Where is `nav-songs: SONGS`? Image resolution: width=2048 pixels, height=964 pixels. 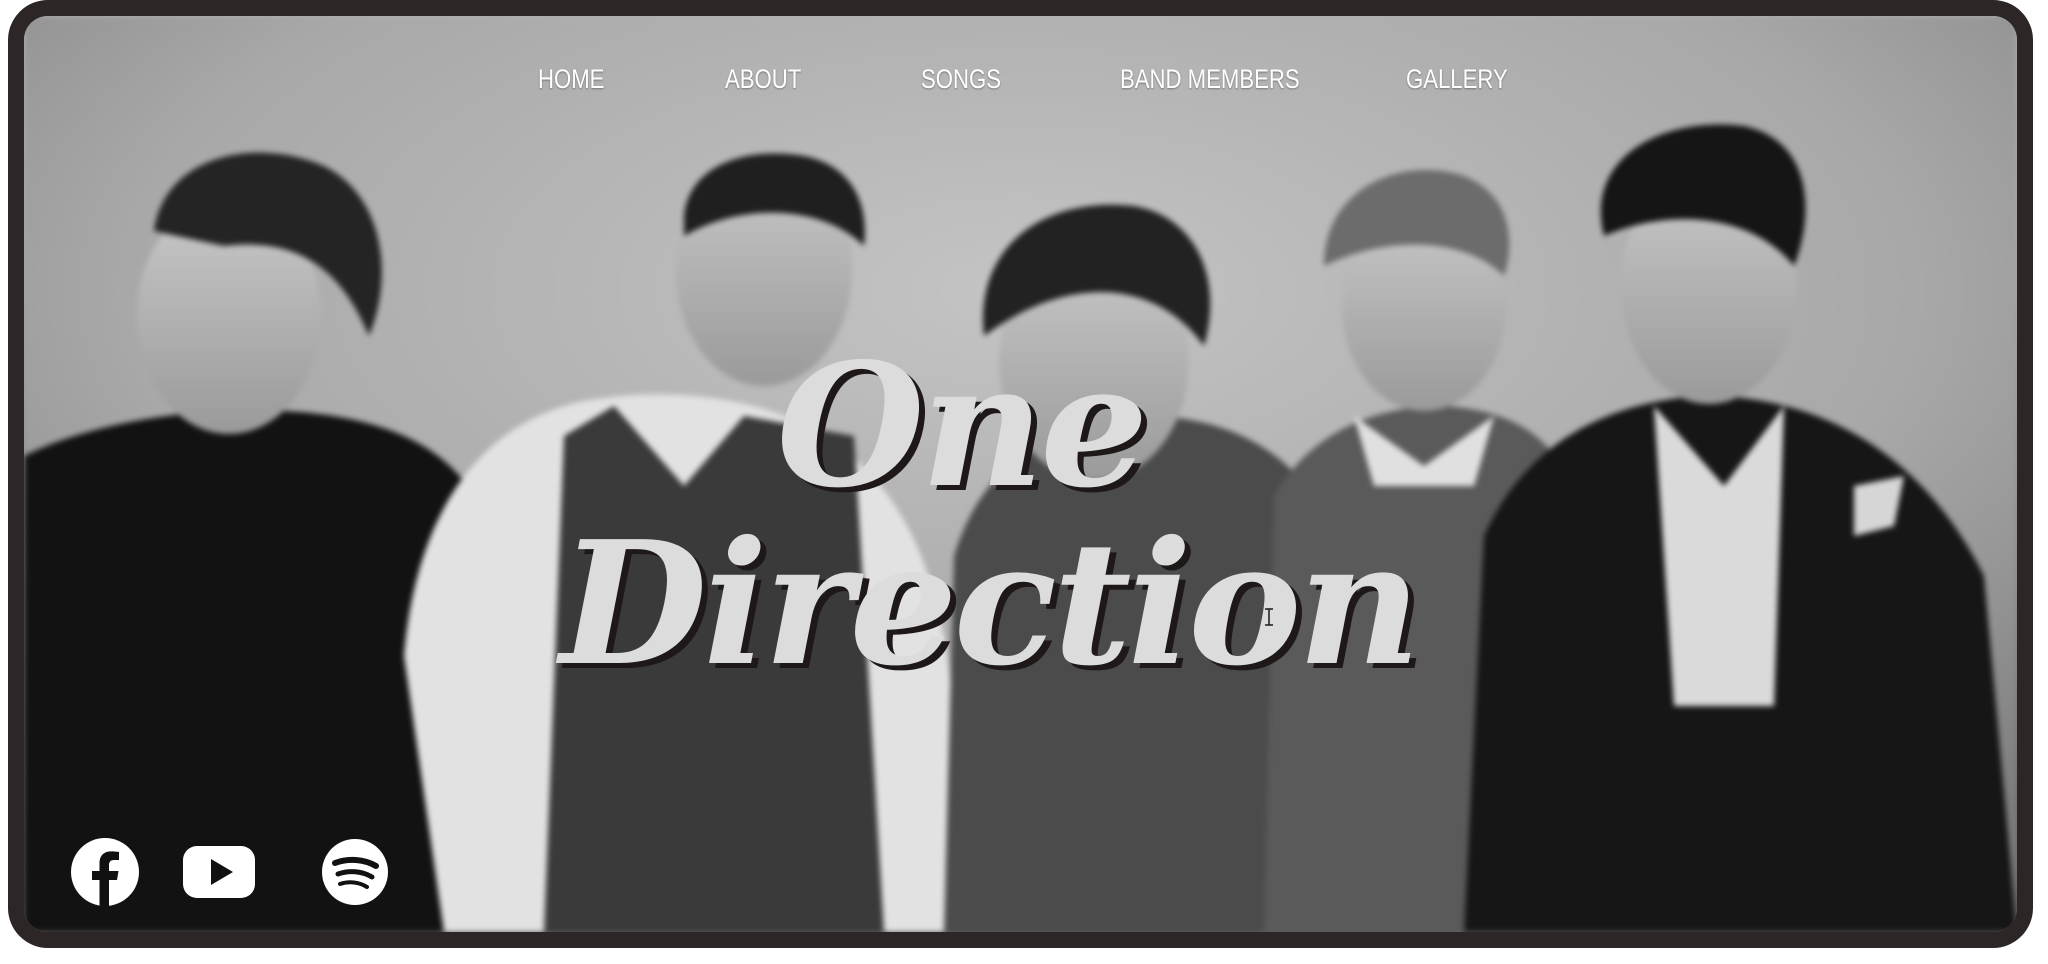 nav-songs: SONGS is located at coordinates (961, 79).